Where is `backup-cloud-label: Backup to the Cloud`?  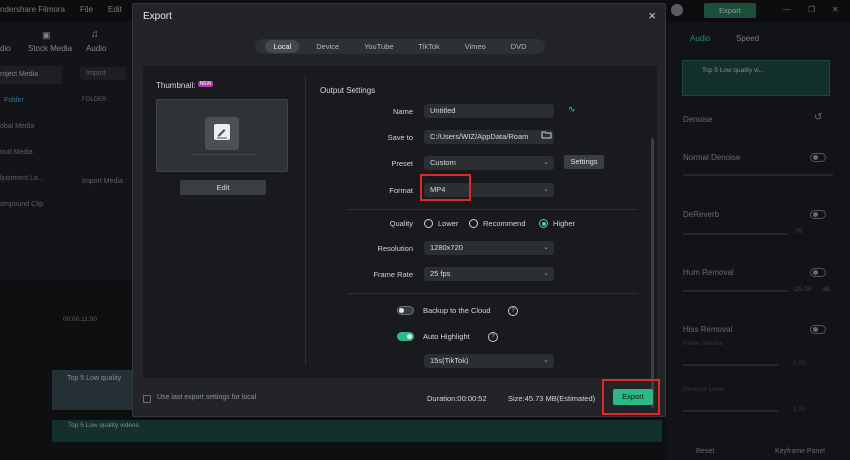 backup-cloud-label: Backup to the Cloud is located at coordinates (457, 310).